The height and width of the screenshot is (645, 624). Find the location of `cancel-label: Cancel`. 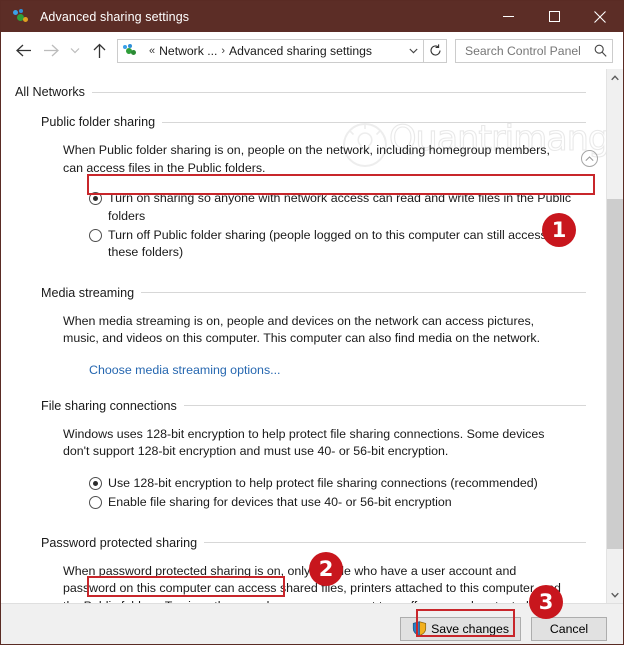

cancel-label: Cancel is located at coordinates (569, 628).